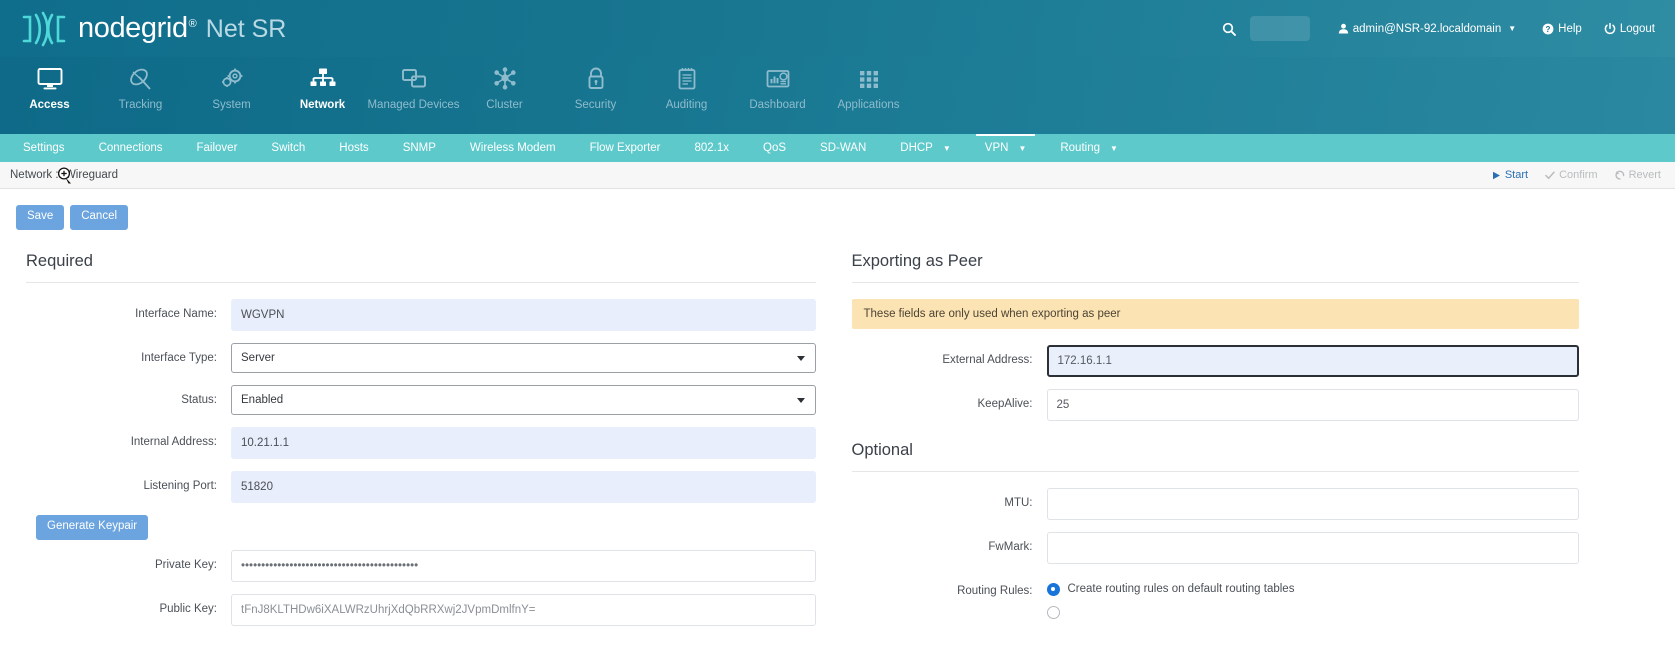 This screenshot has width=1675, height=670. What do you see at coordinates (141, 79) in the screenshot?
I see `satellite-dish-icon` at bounding box center [141, 79].